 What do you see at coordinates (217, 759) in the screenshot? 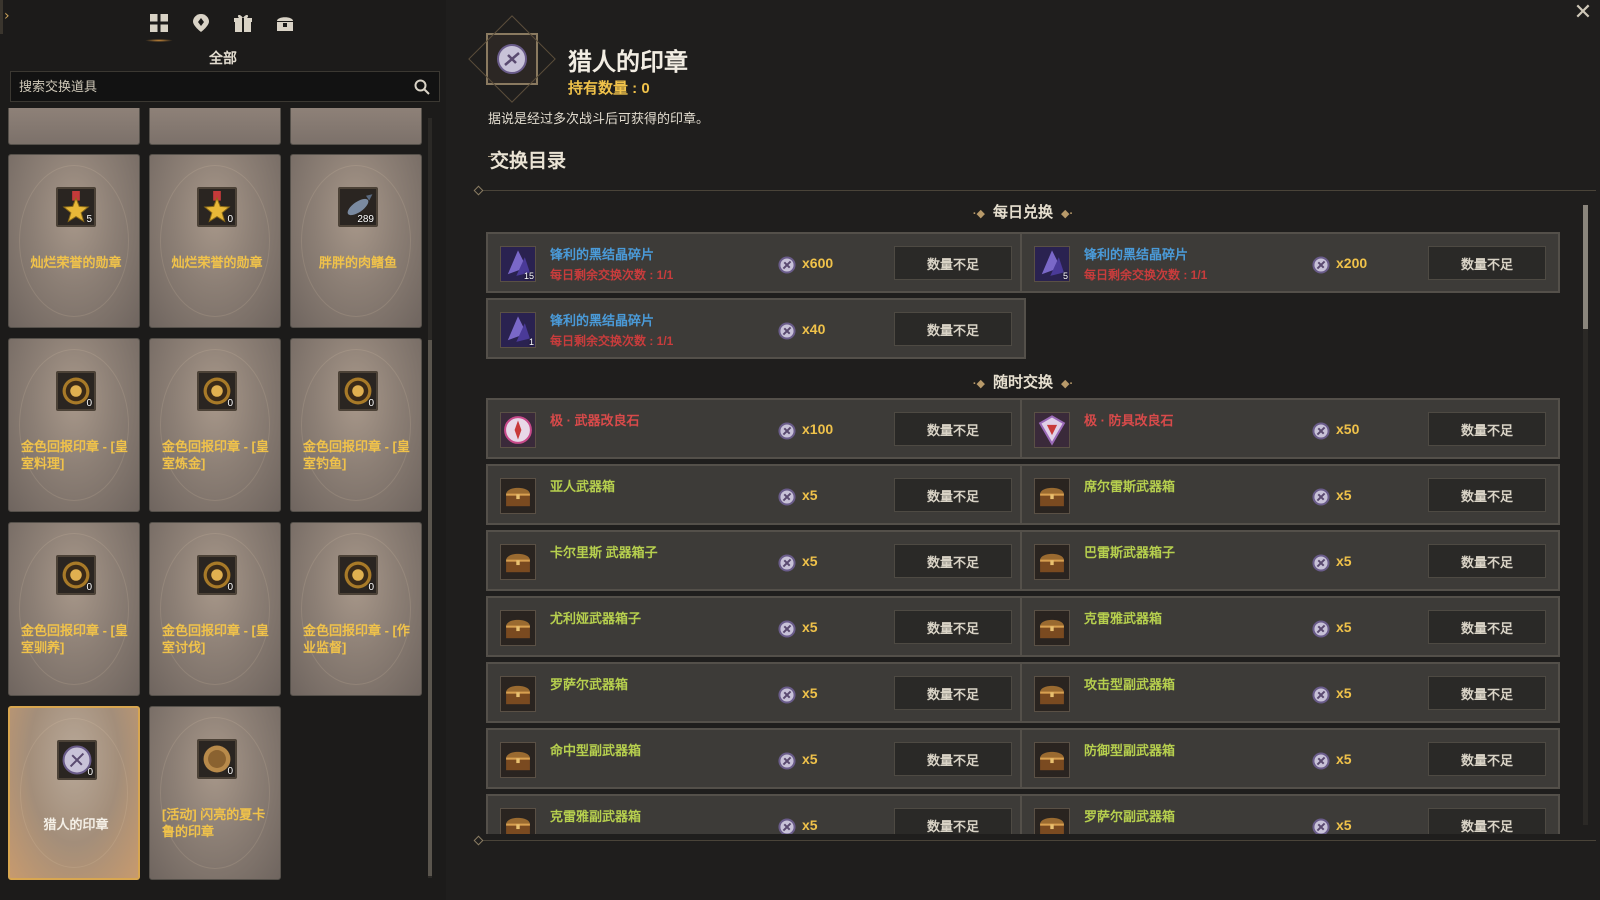
I see `coin-icon: 0` at bounding box center [217, 759].